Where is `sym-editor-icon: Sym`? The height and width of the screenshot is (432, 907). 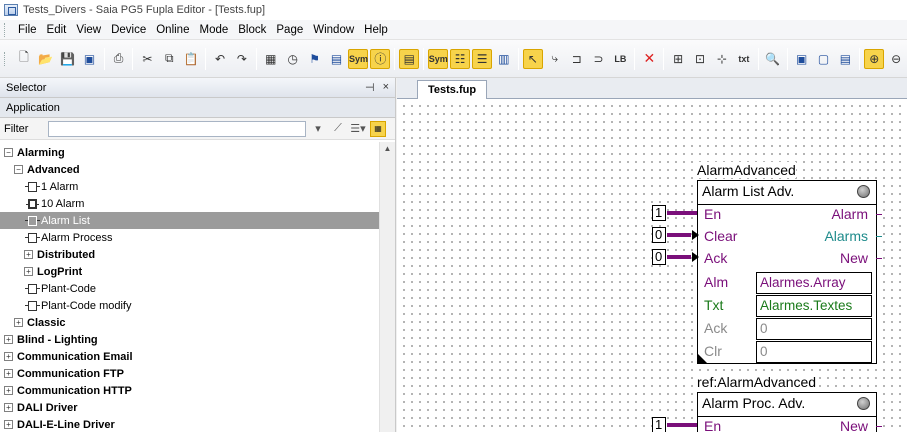 sym-editor-icon: Sym is located at coordinates (438, 58).